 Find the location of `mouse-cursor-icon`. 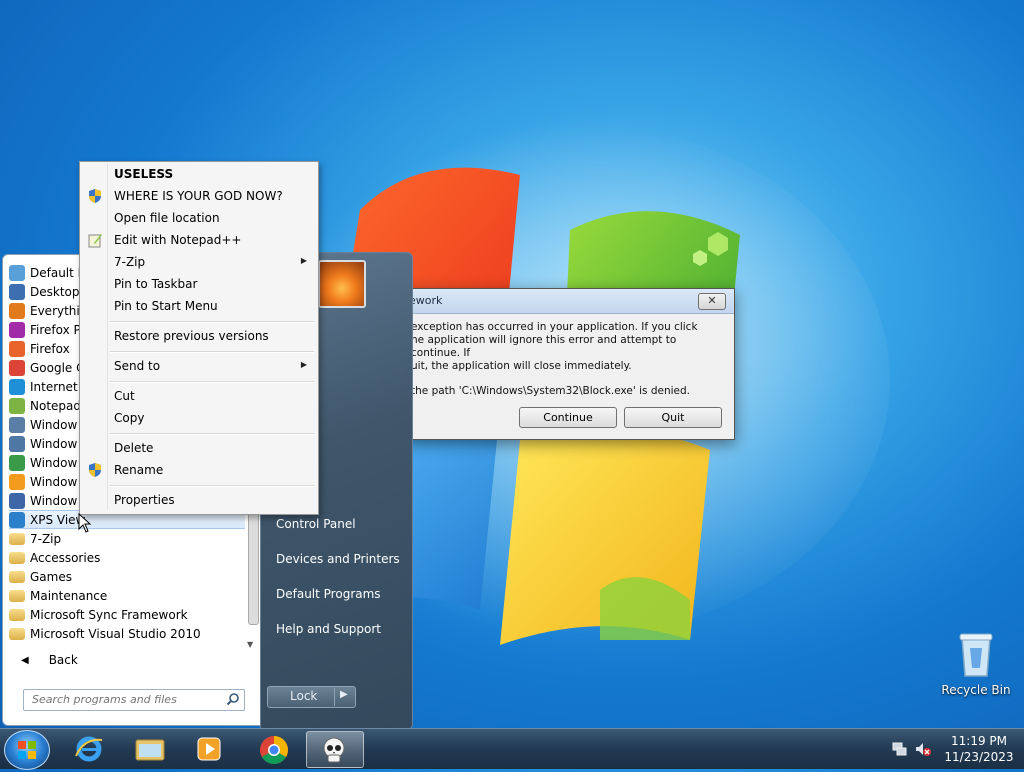

mouse-cursor-icon is located at coordinates (85, 523).